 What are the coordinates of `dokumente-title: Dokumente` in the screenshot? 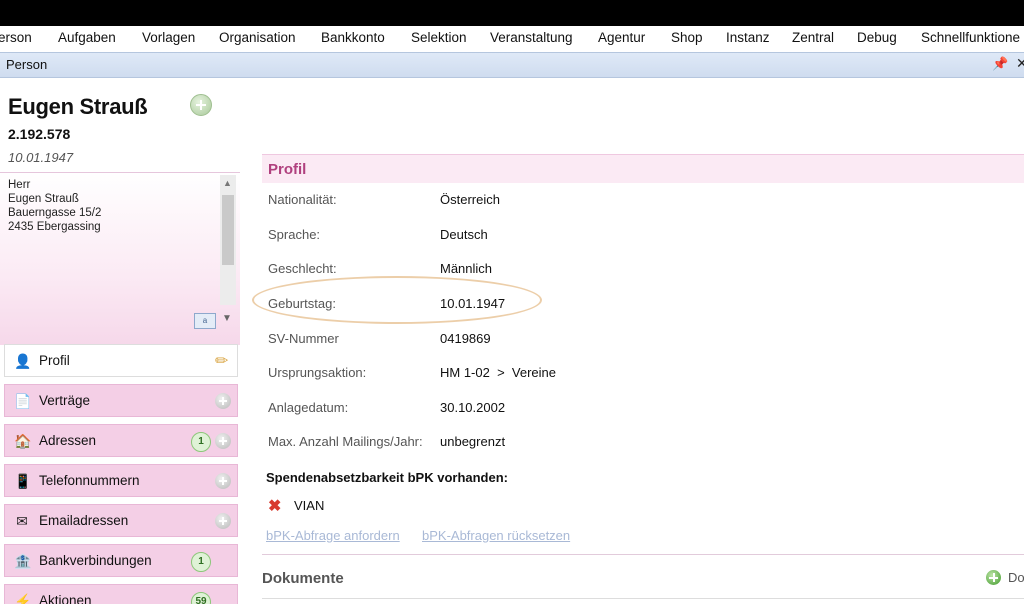 It's located at (303, 578).